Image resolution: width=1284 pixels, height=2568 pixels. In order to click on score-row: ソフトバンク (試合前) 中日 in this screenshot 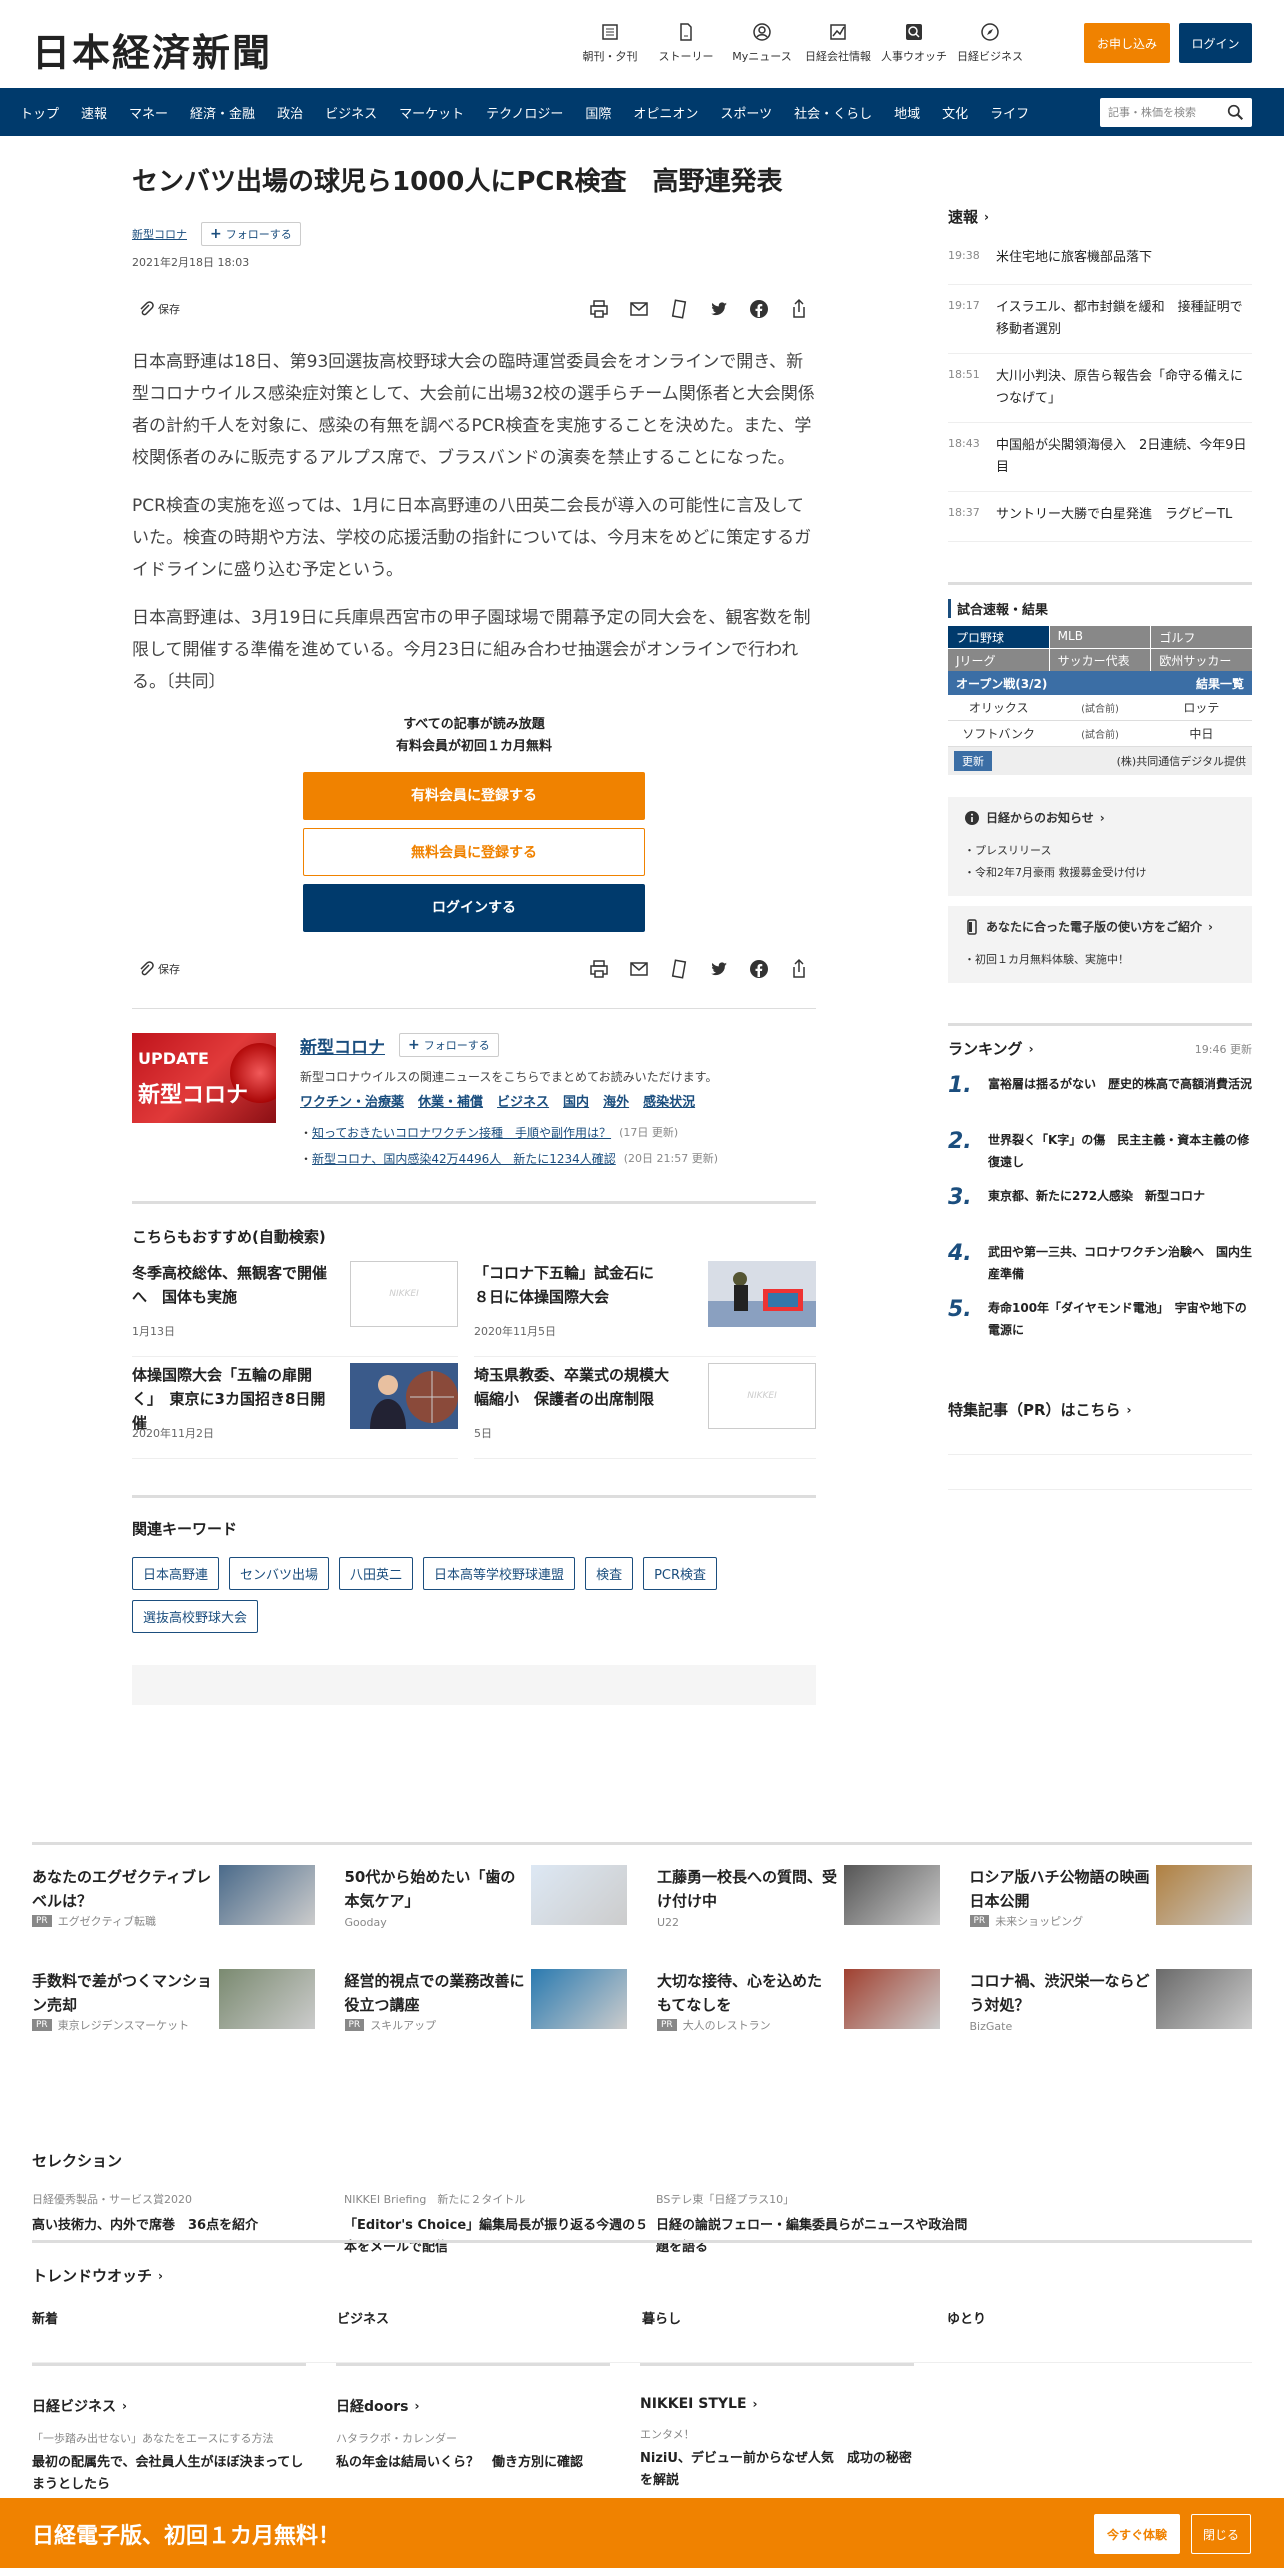, I will do `click(1100, 734)`.